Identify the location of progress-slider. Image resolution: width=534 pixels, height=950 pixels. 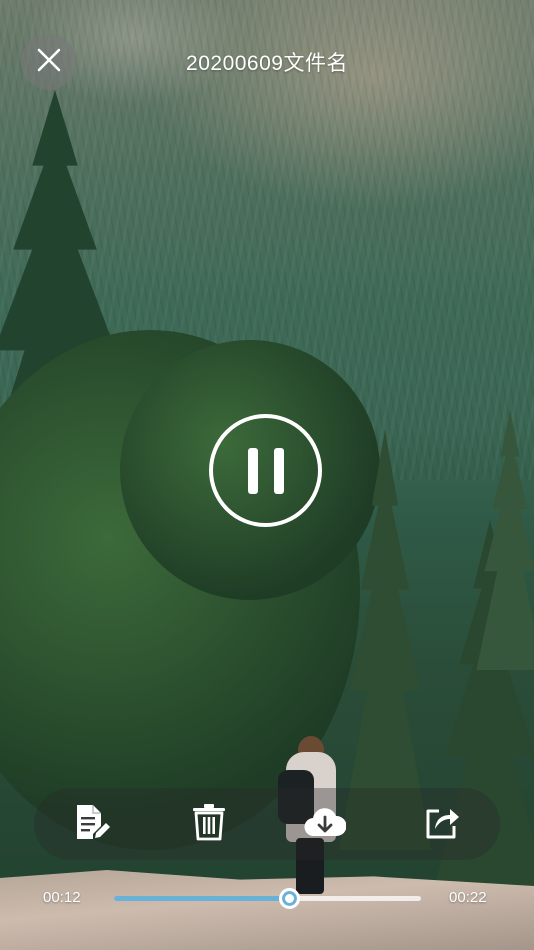
(267, 898).